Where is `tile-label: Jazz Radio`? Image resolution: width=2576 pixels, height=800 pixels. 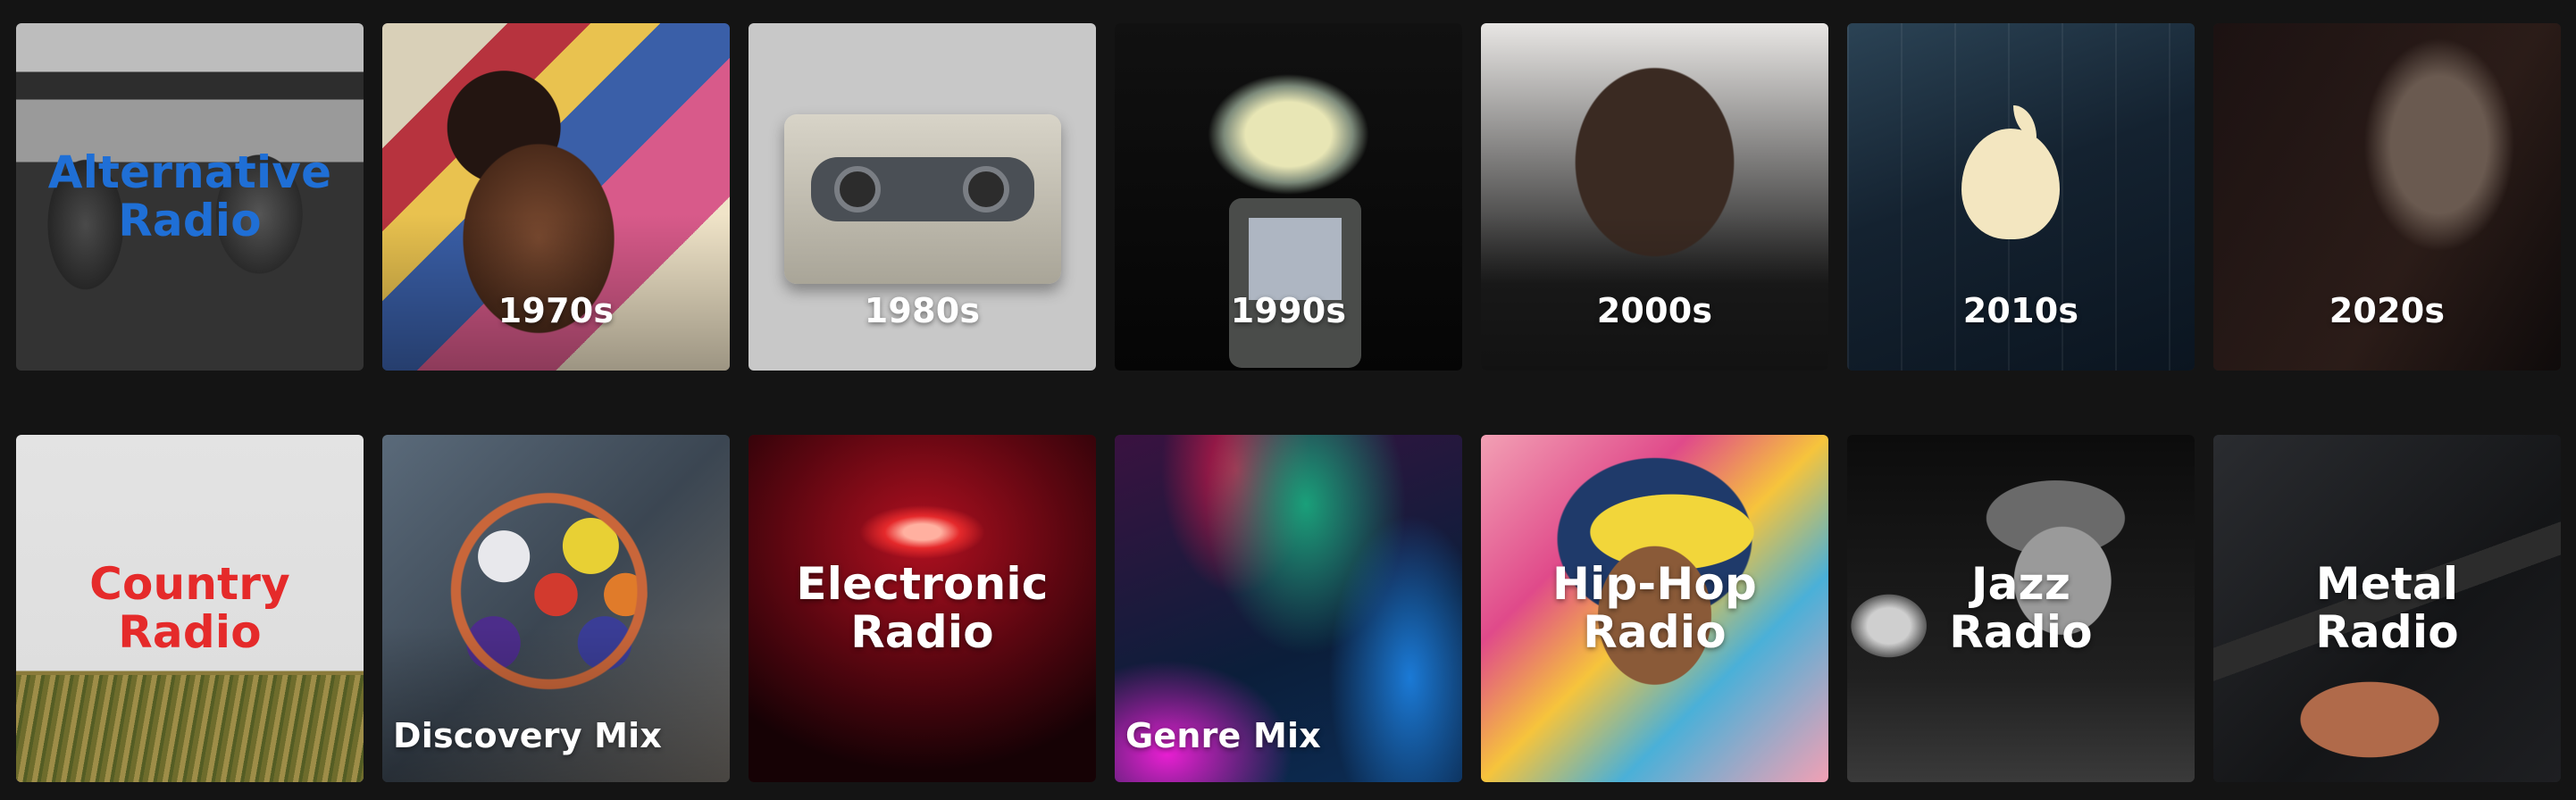 tile-label: Jazz Radio is located at coordinates (2021, 608).